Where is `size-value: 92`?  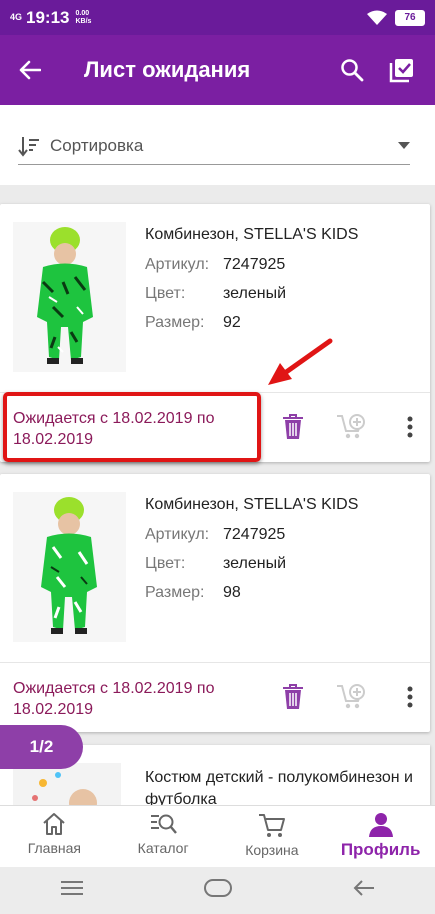 size-value: 92 is located at coordinates (232, 322).